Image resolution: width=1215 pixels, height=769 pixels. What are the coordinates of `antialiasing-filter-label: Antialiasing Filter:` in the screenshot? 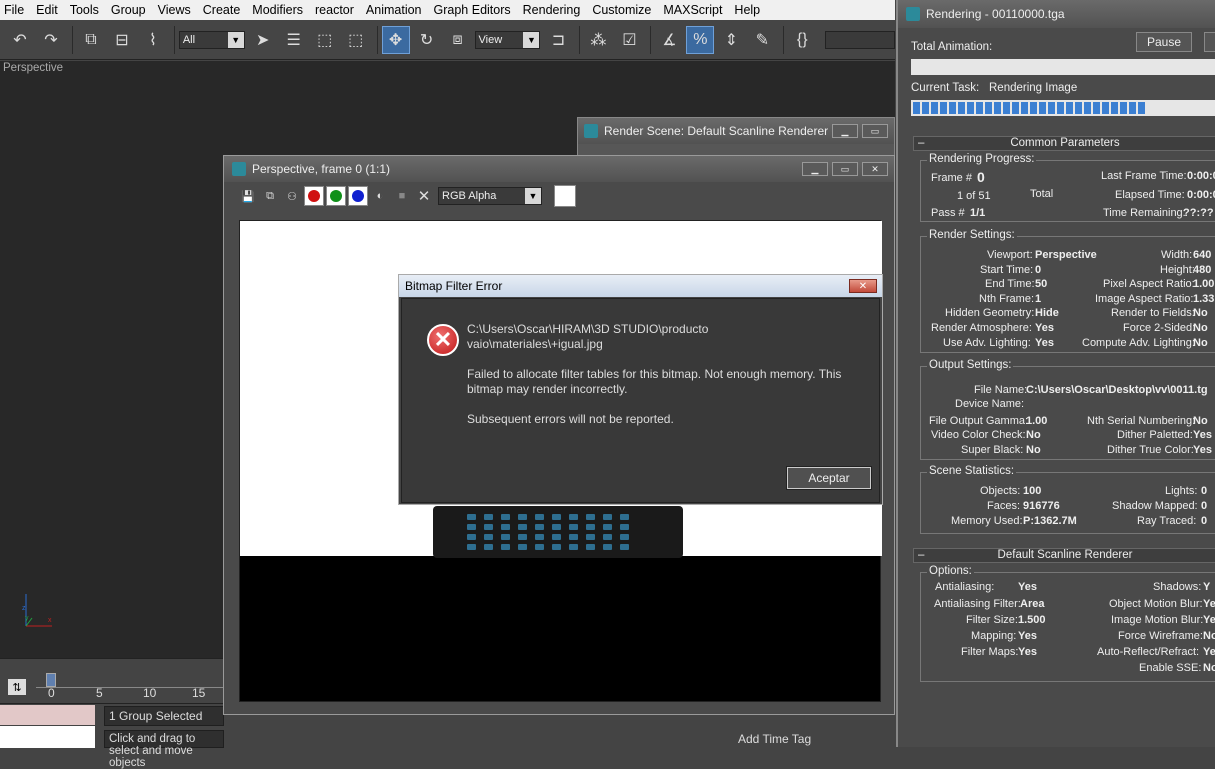 It's located at (977, 604).